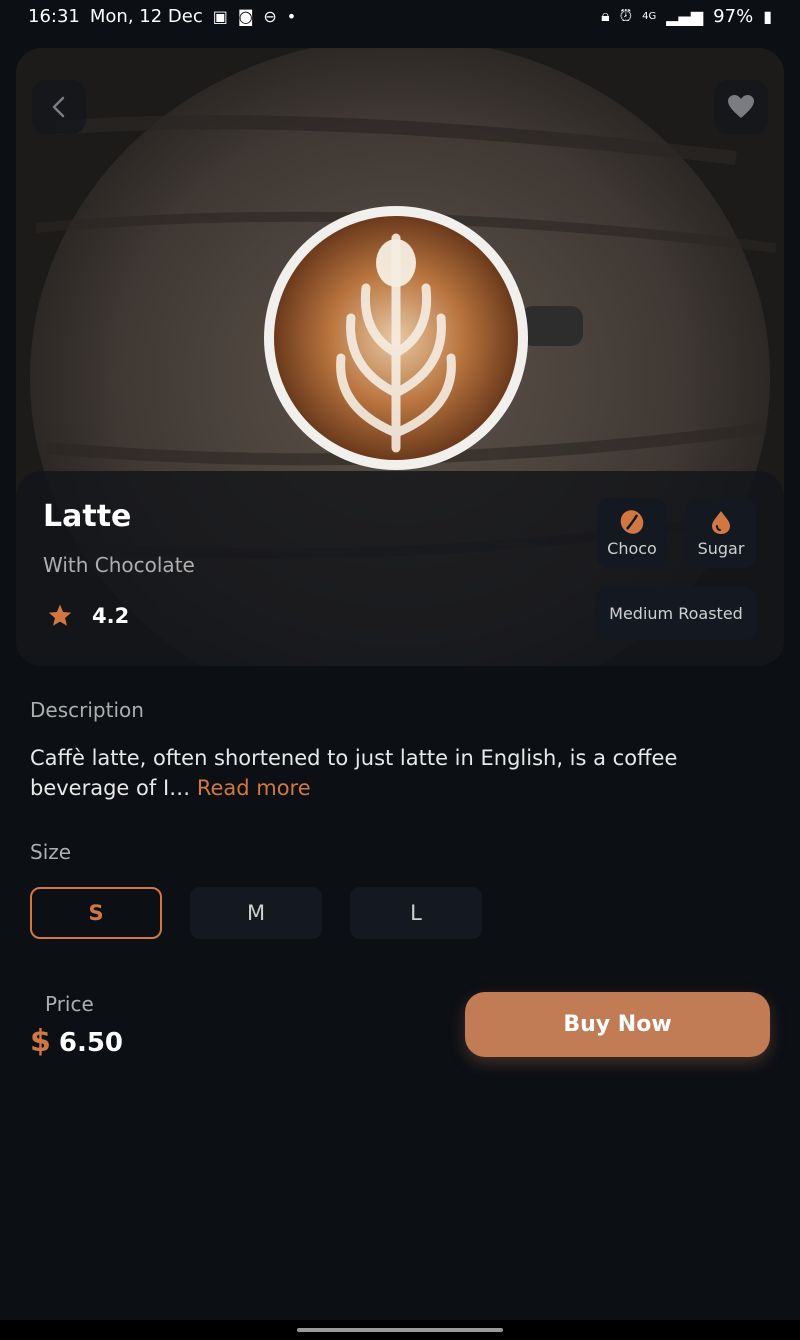 Image resolution: width=800 pixels, height=1340 pixels. I want to click on ingredient-chip-choco: Choco, so click(632, 533).